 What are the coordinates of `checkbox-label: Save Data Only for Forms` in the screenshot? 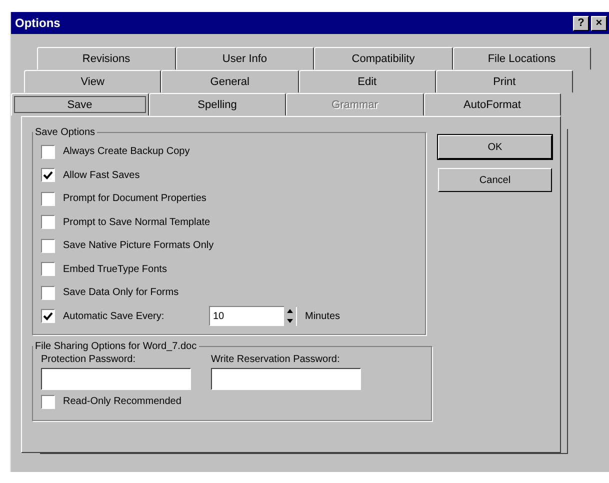 It's located at (121, 292).